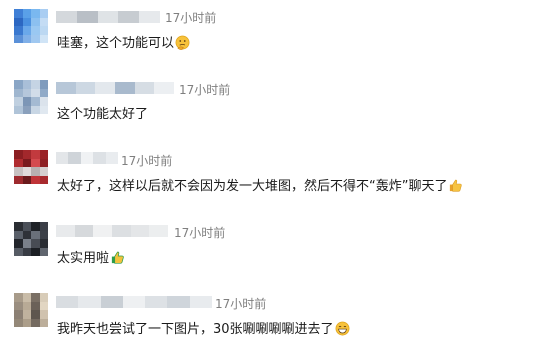 Image resolution: width=537 pixels, height=345 pixels. I want to click on comment-text: 太实用啦, so click(83, 258).